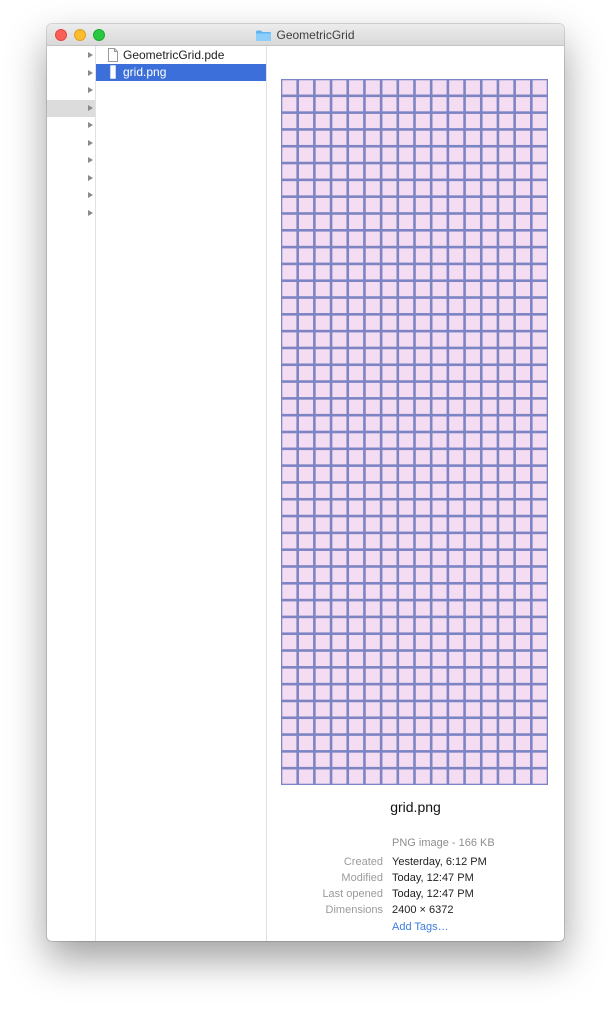  What do you see at coordinates (174, 55) in the screenshot?
I see `file-name: GeometricGrid.pde` at bounding box center [174, 55].